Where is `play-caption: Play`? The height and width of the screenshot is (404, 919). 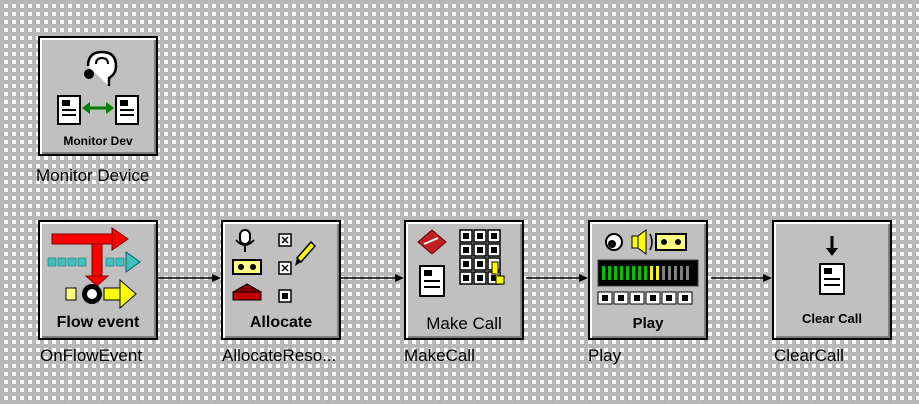
play-caption: Play is located at coordinates (648, 323).